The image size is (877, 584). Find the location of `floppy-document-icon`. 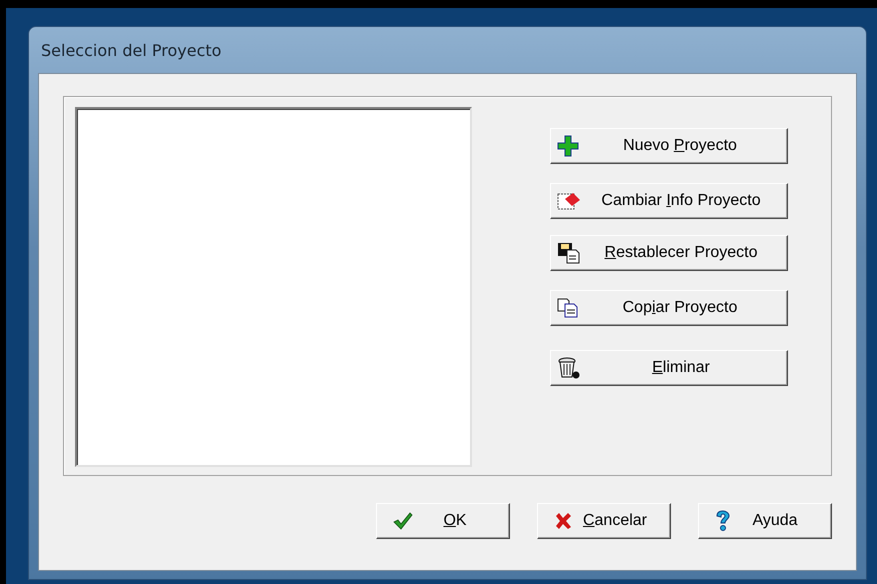

floppy-document-icon is located at coordinates (569, 253).